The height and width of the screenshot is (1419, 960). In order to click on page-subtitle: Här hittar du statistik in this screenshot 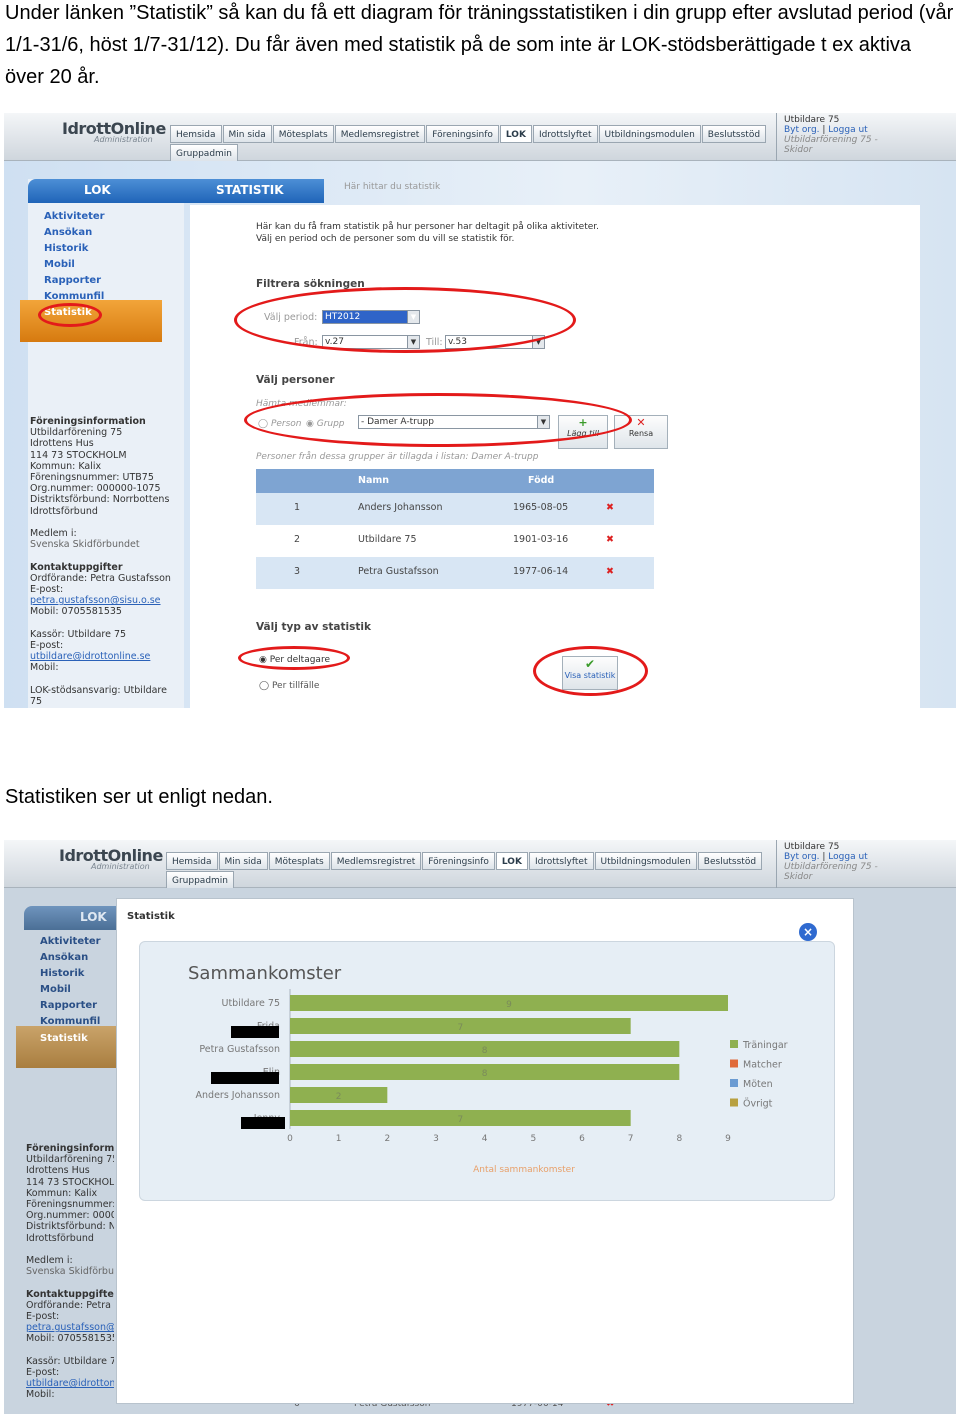, I will do `click(392, 187)`.